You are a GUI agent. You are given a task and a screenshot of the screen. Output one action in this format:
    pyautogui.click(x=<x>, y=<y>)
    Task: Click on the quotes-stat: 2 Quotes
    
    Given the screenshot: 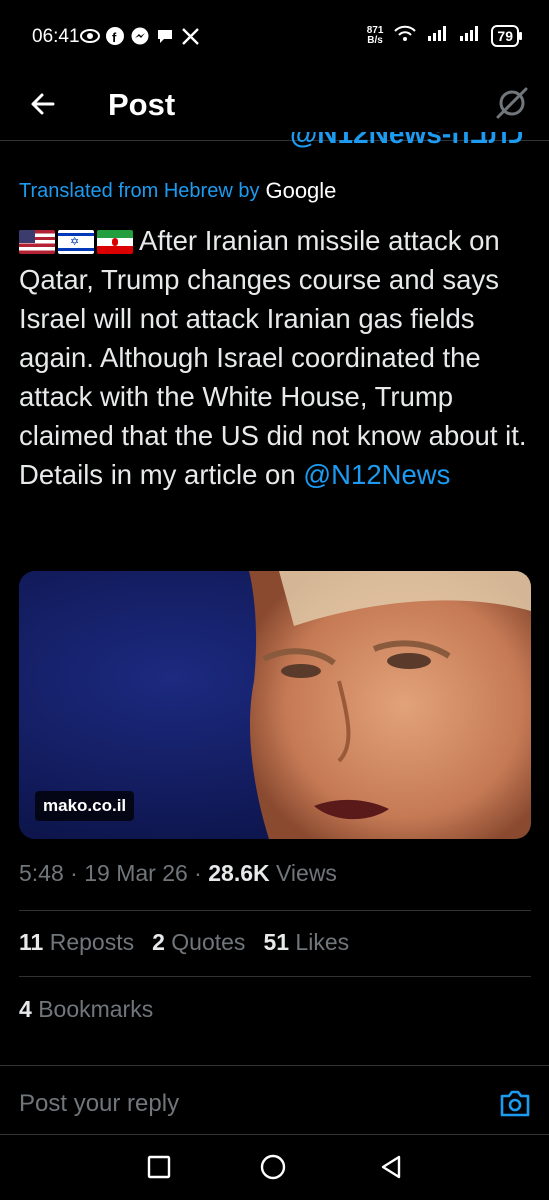 What is the action you would take?
    pyautogui.click(x=198, y=942)
    